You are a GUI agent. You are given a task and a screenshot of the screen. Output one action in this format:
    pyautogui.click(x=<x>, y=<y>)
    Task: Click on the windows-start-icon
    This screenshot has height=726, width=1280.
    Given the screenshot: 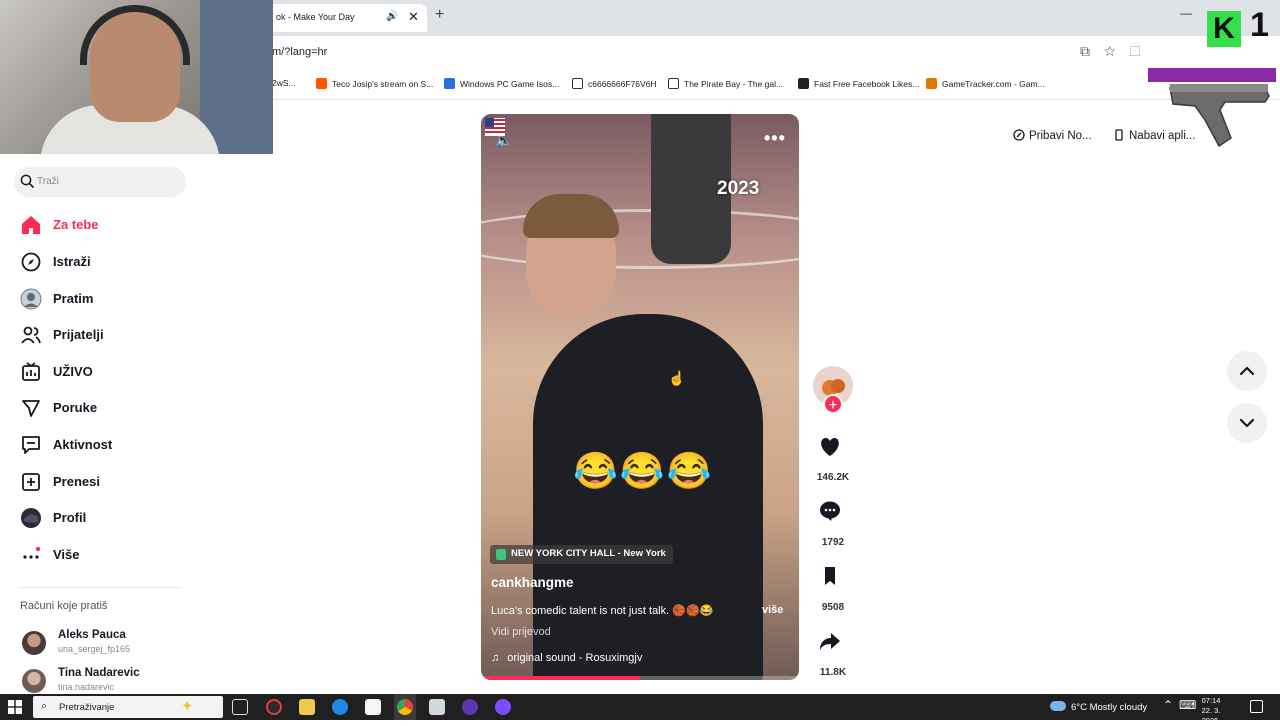 What is the action you would take?
    pyautogui.click(x=15, y=707)
    